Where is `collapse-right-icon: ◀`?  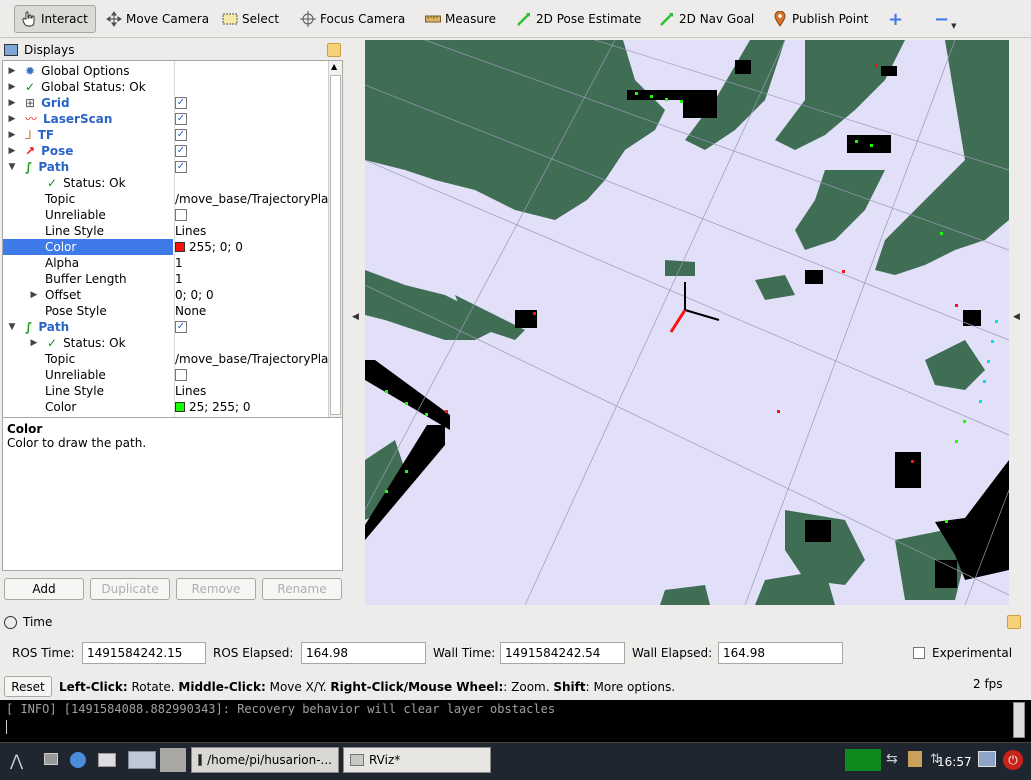
collapse-right-icon: ◀ is located at coordinates (1016, 317).